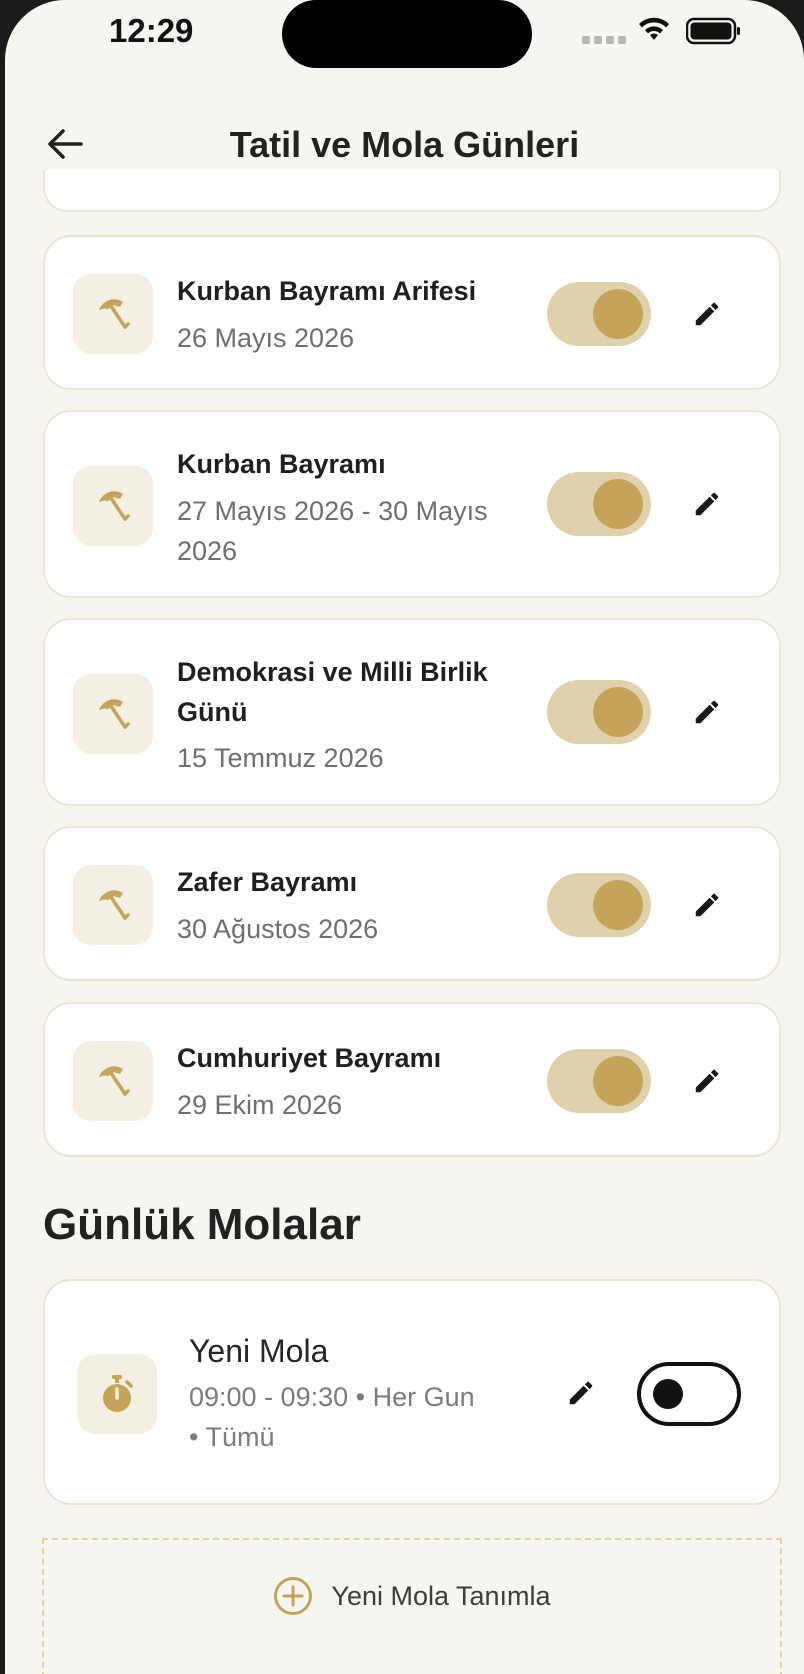 Image resolution: width=804 pixels, height=1674 pixels. Describe the element at coordinates (412, 903) in the screenshot. I see `holiday-card: Zafer Bayramı 30 Ağustos 2026` at that location.